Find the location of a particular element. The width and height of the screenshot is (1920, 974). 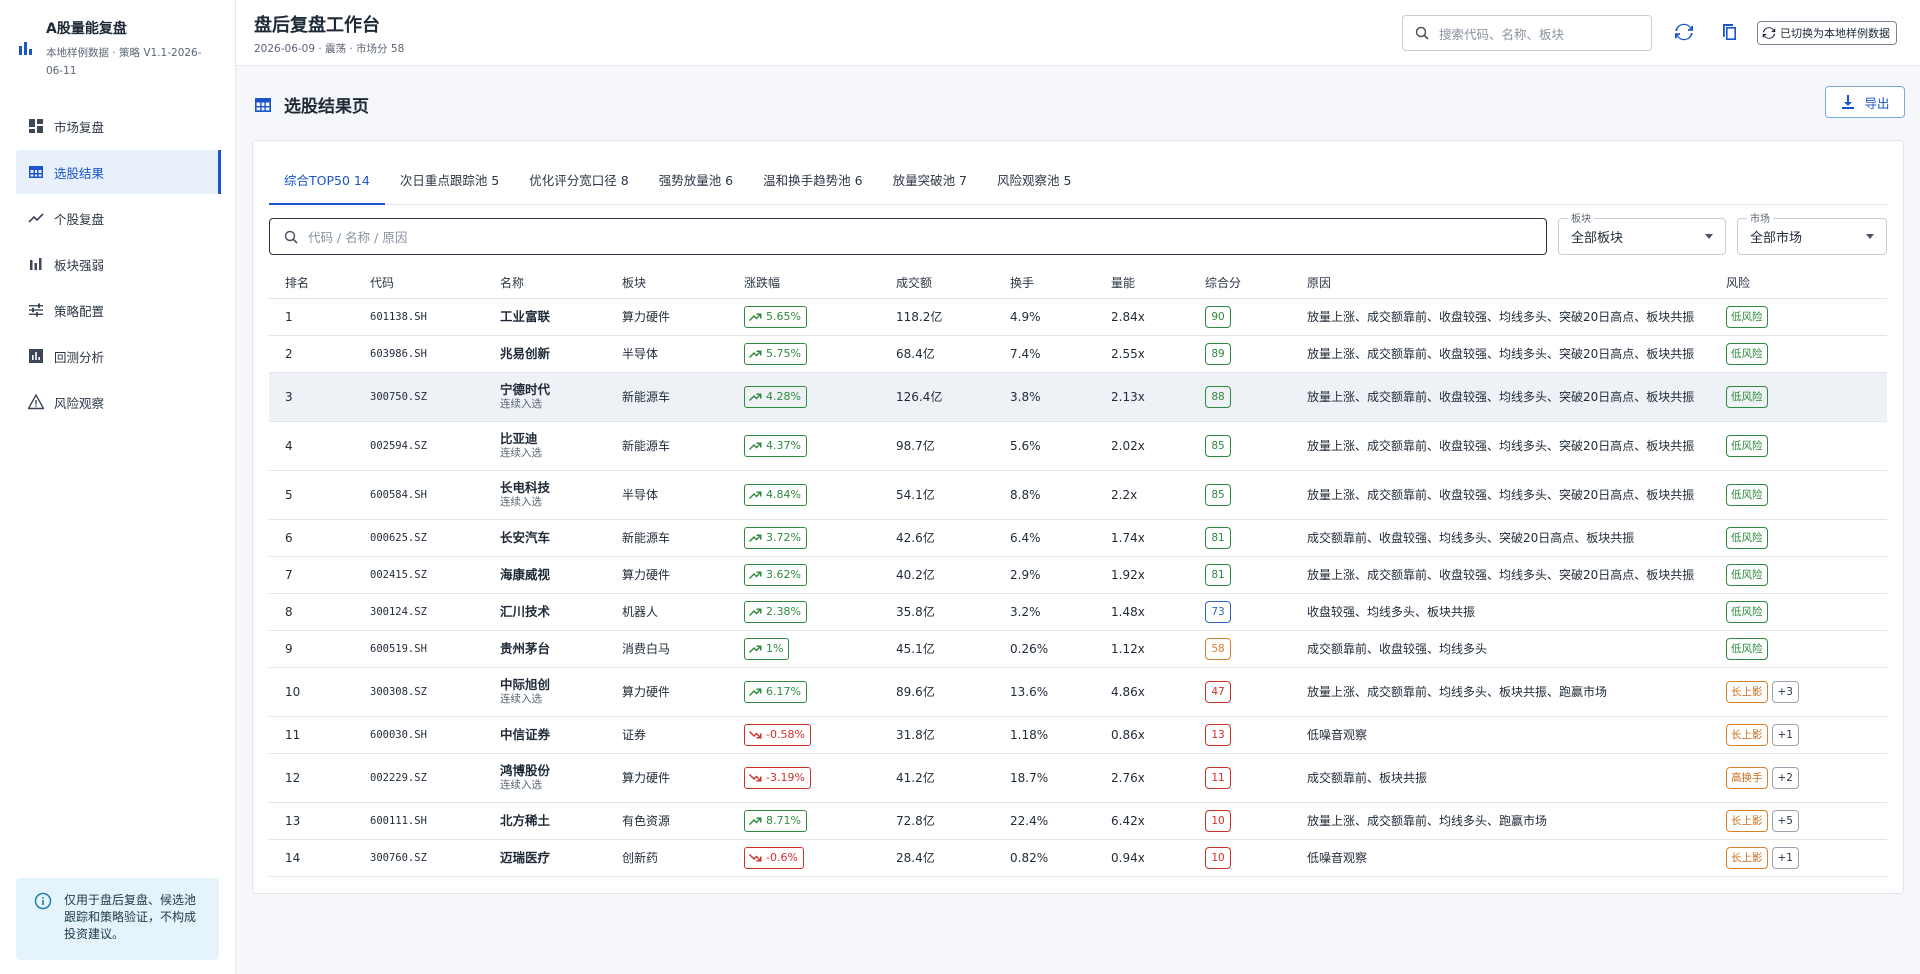

sidebar-item-market: 市场复盘 is located at coordinates (117, 126).